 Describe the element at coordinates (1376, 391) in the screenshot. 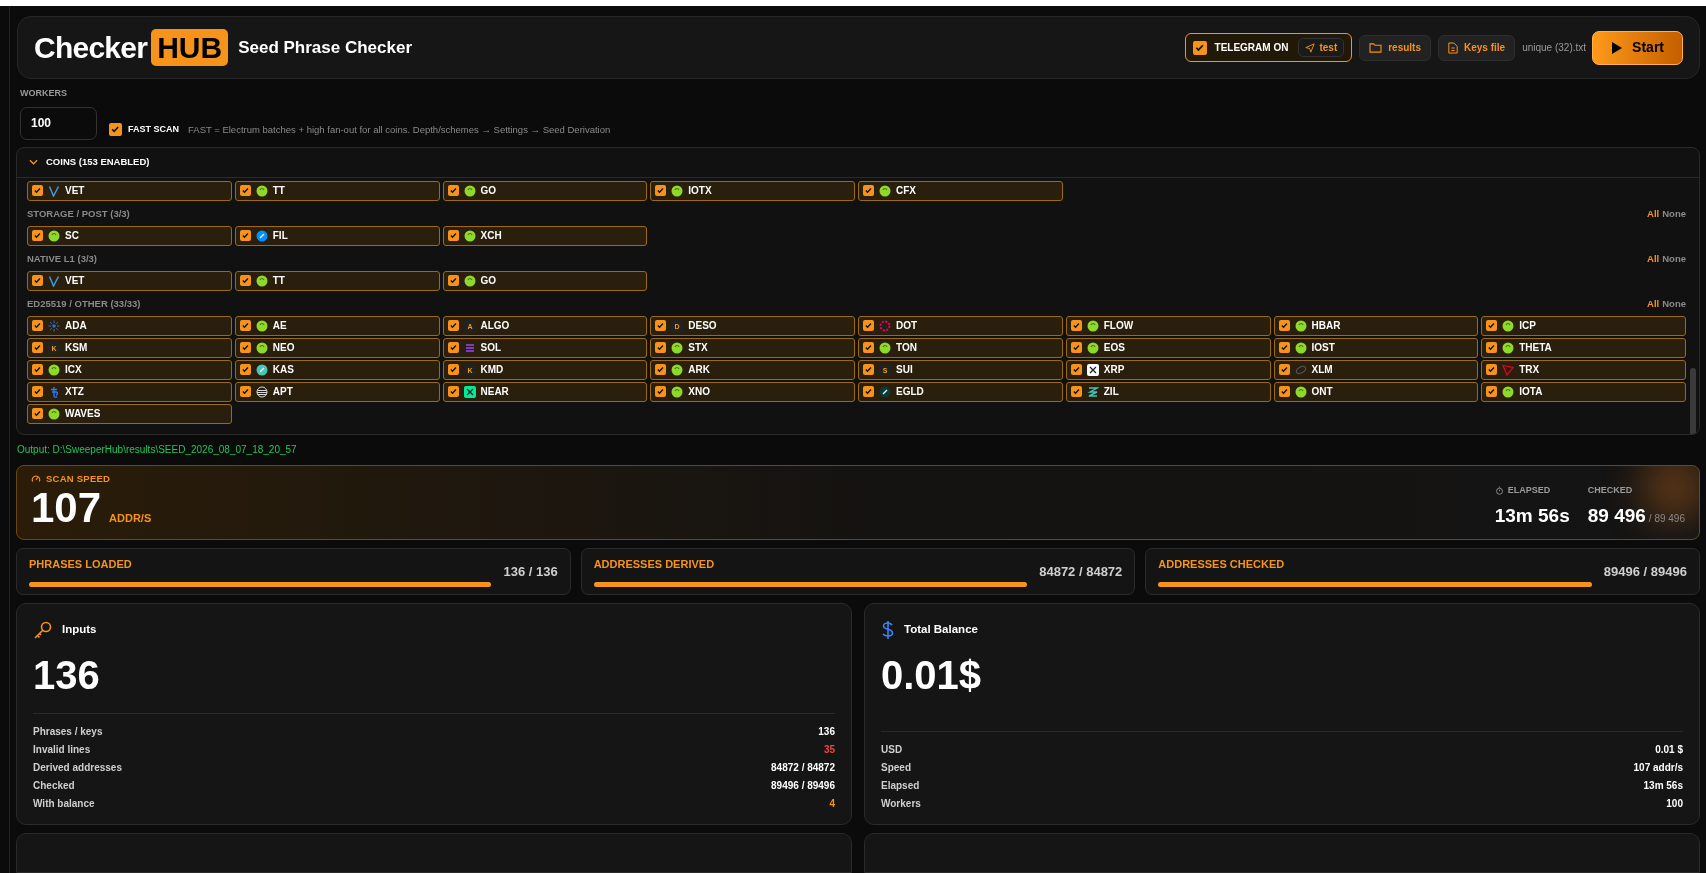

I see `coin-toggle: ONT` at that location.